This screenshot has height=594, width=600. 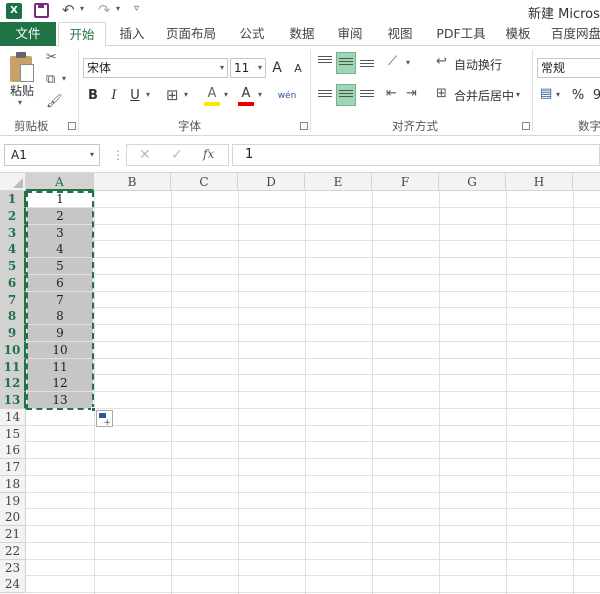 What do you see at coordinates (391, 93) in the screenshot?
I see `decrease-indent-icon: ⇤` at bounding box center [391, 93].